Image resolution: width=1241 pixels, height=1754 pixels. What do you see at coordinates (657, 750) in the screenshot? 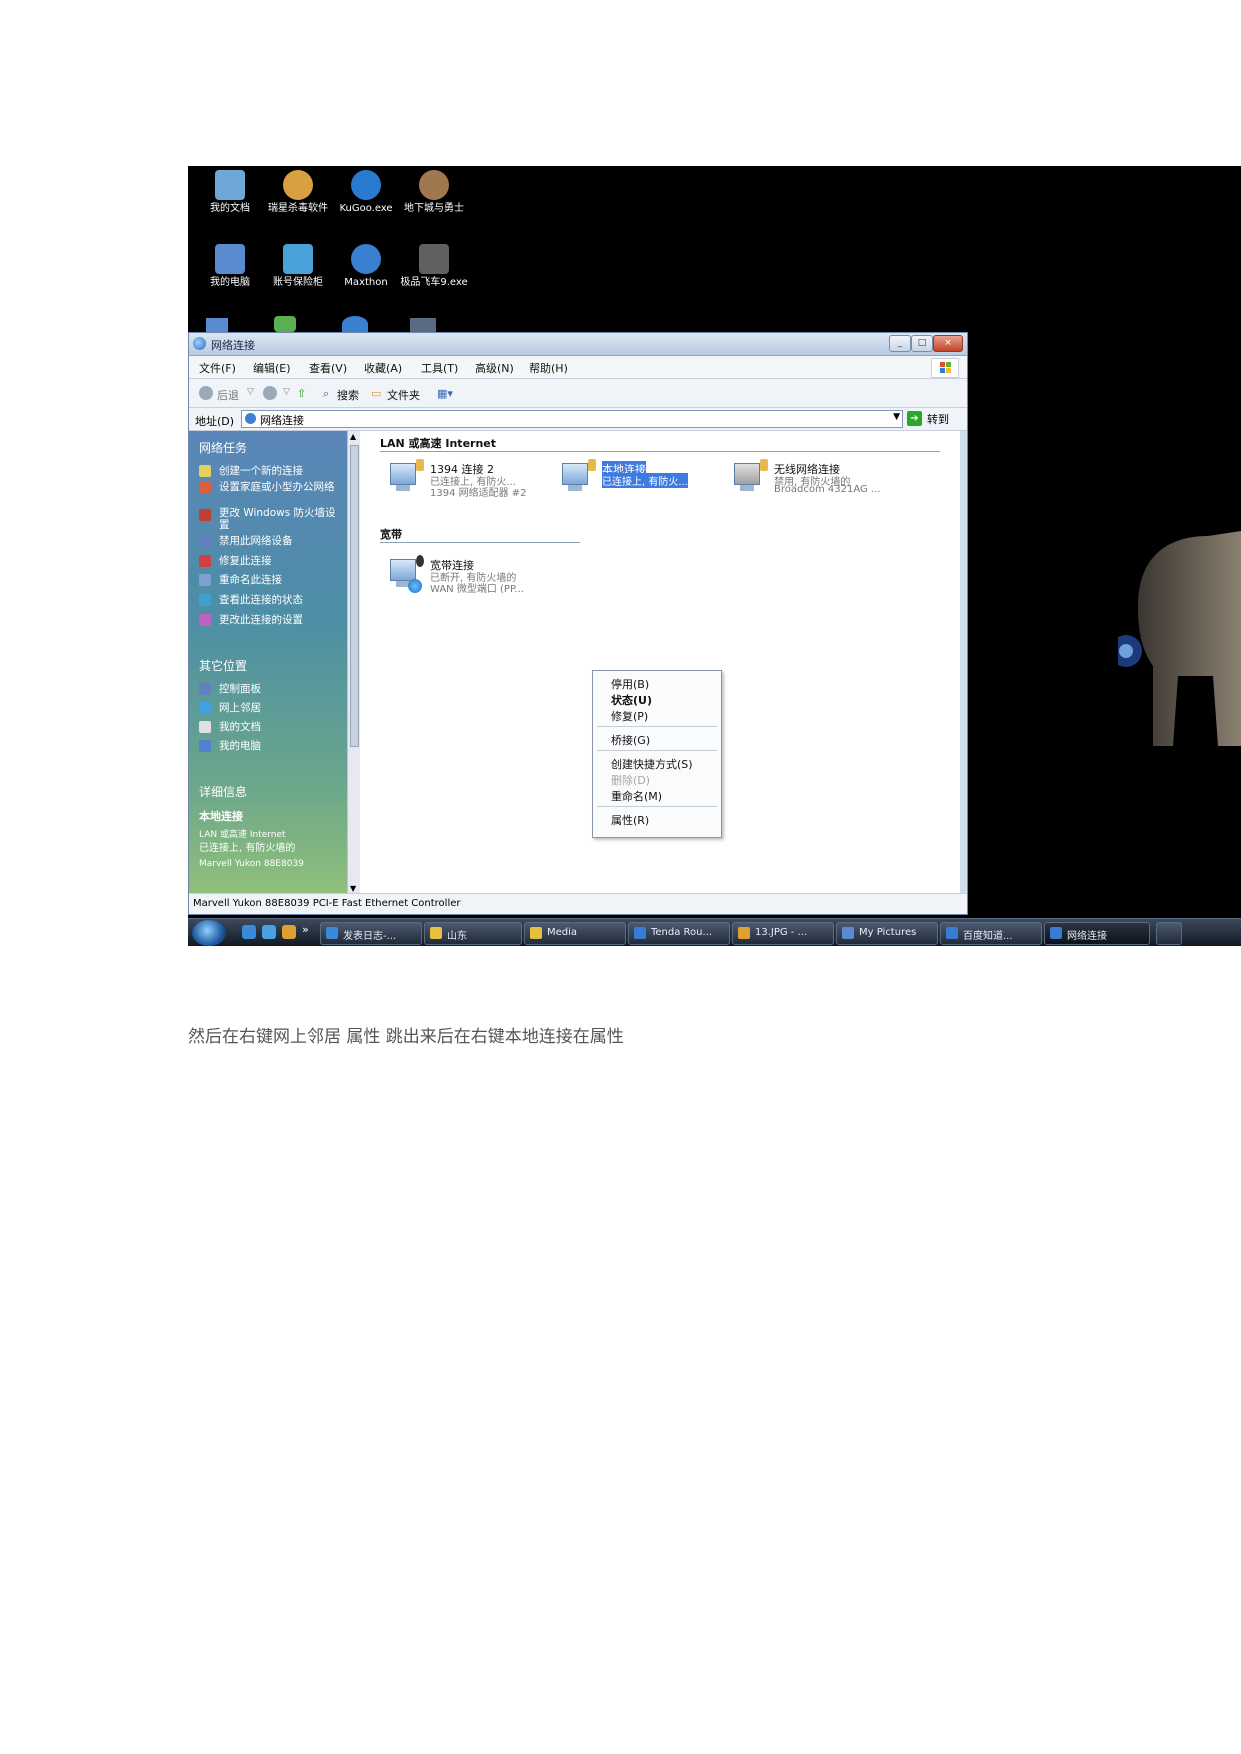
I see `menu-separator` at bounding box center [657, 750].